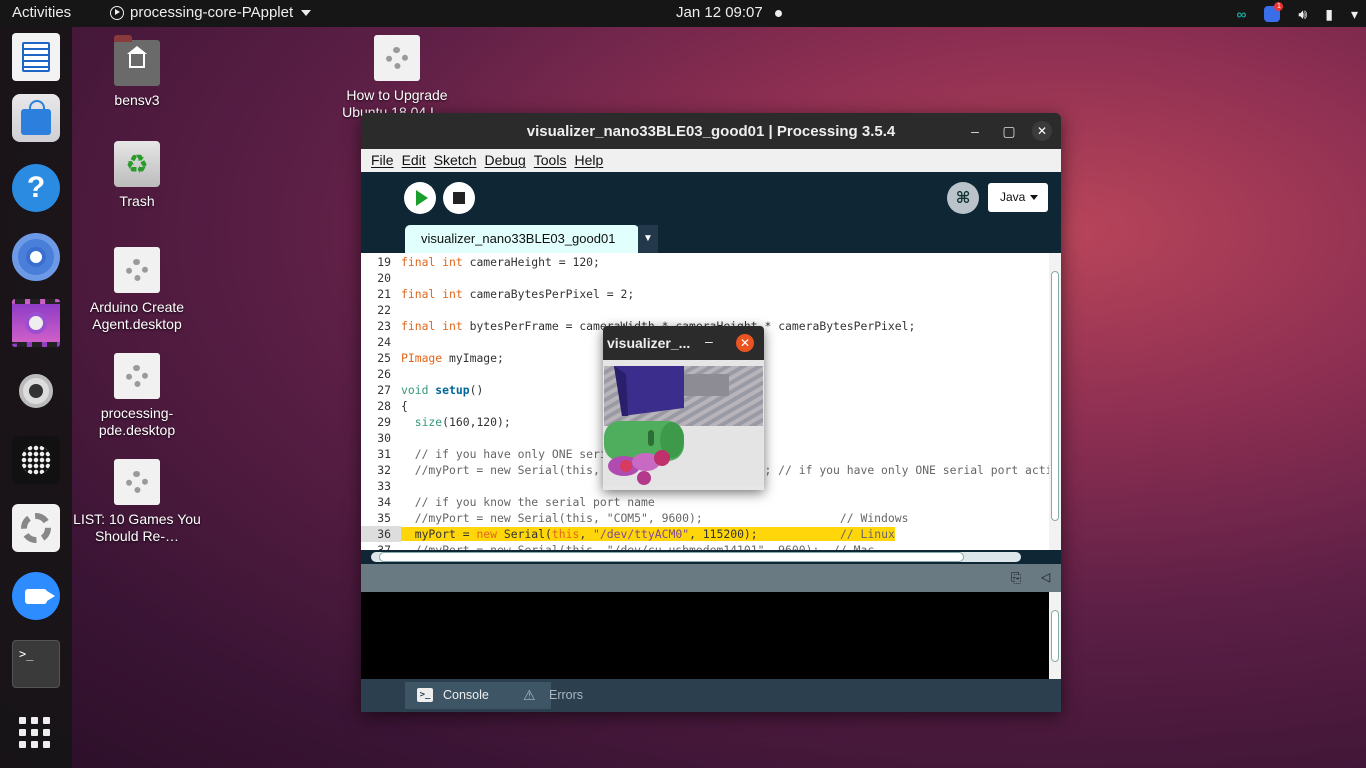 The width and height of the screenshot is (1366, 768). I want to click on menu-file: File, so click(382, 160).